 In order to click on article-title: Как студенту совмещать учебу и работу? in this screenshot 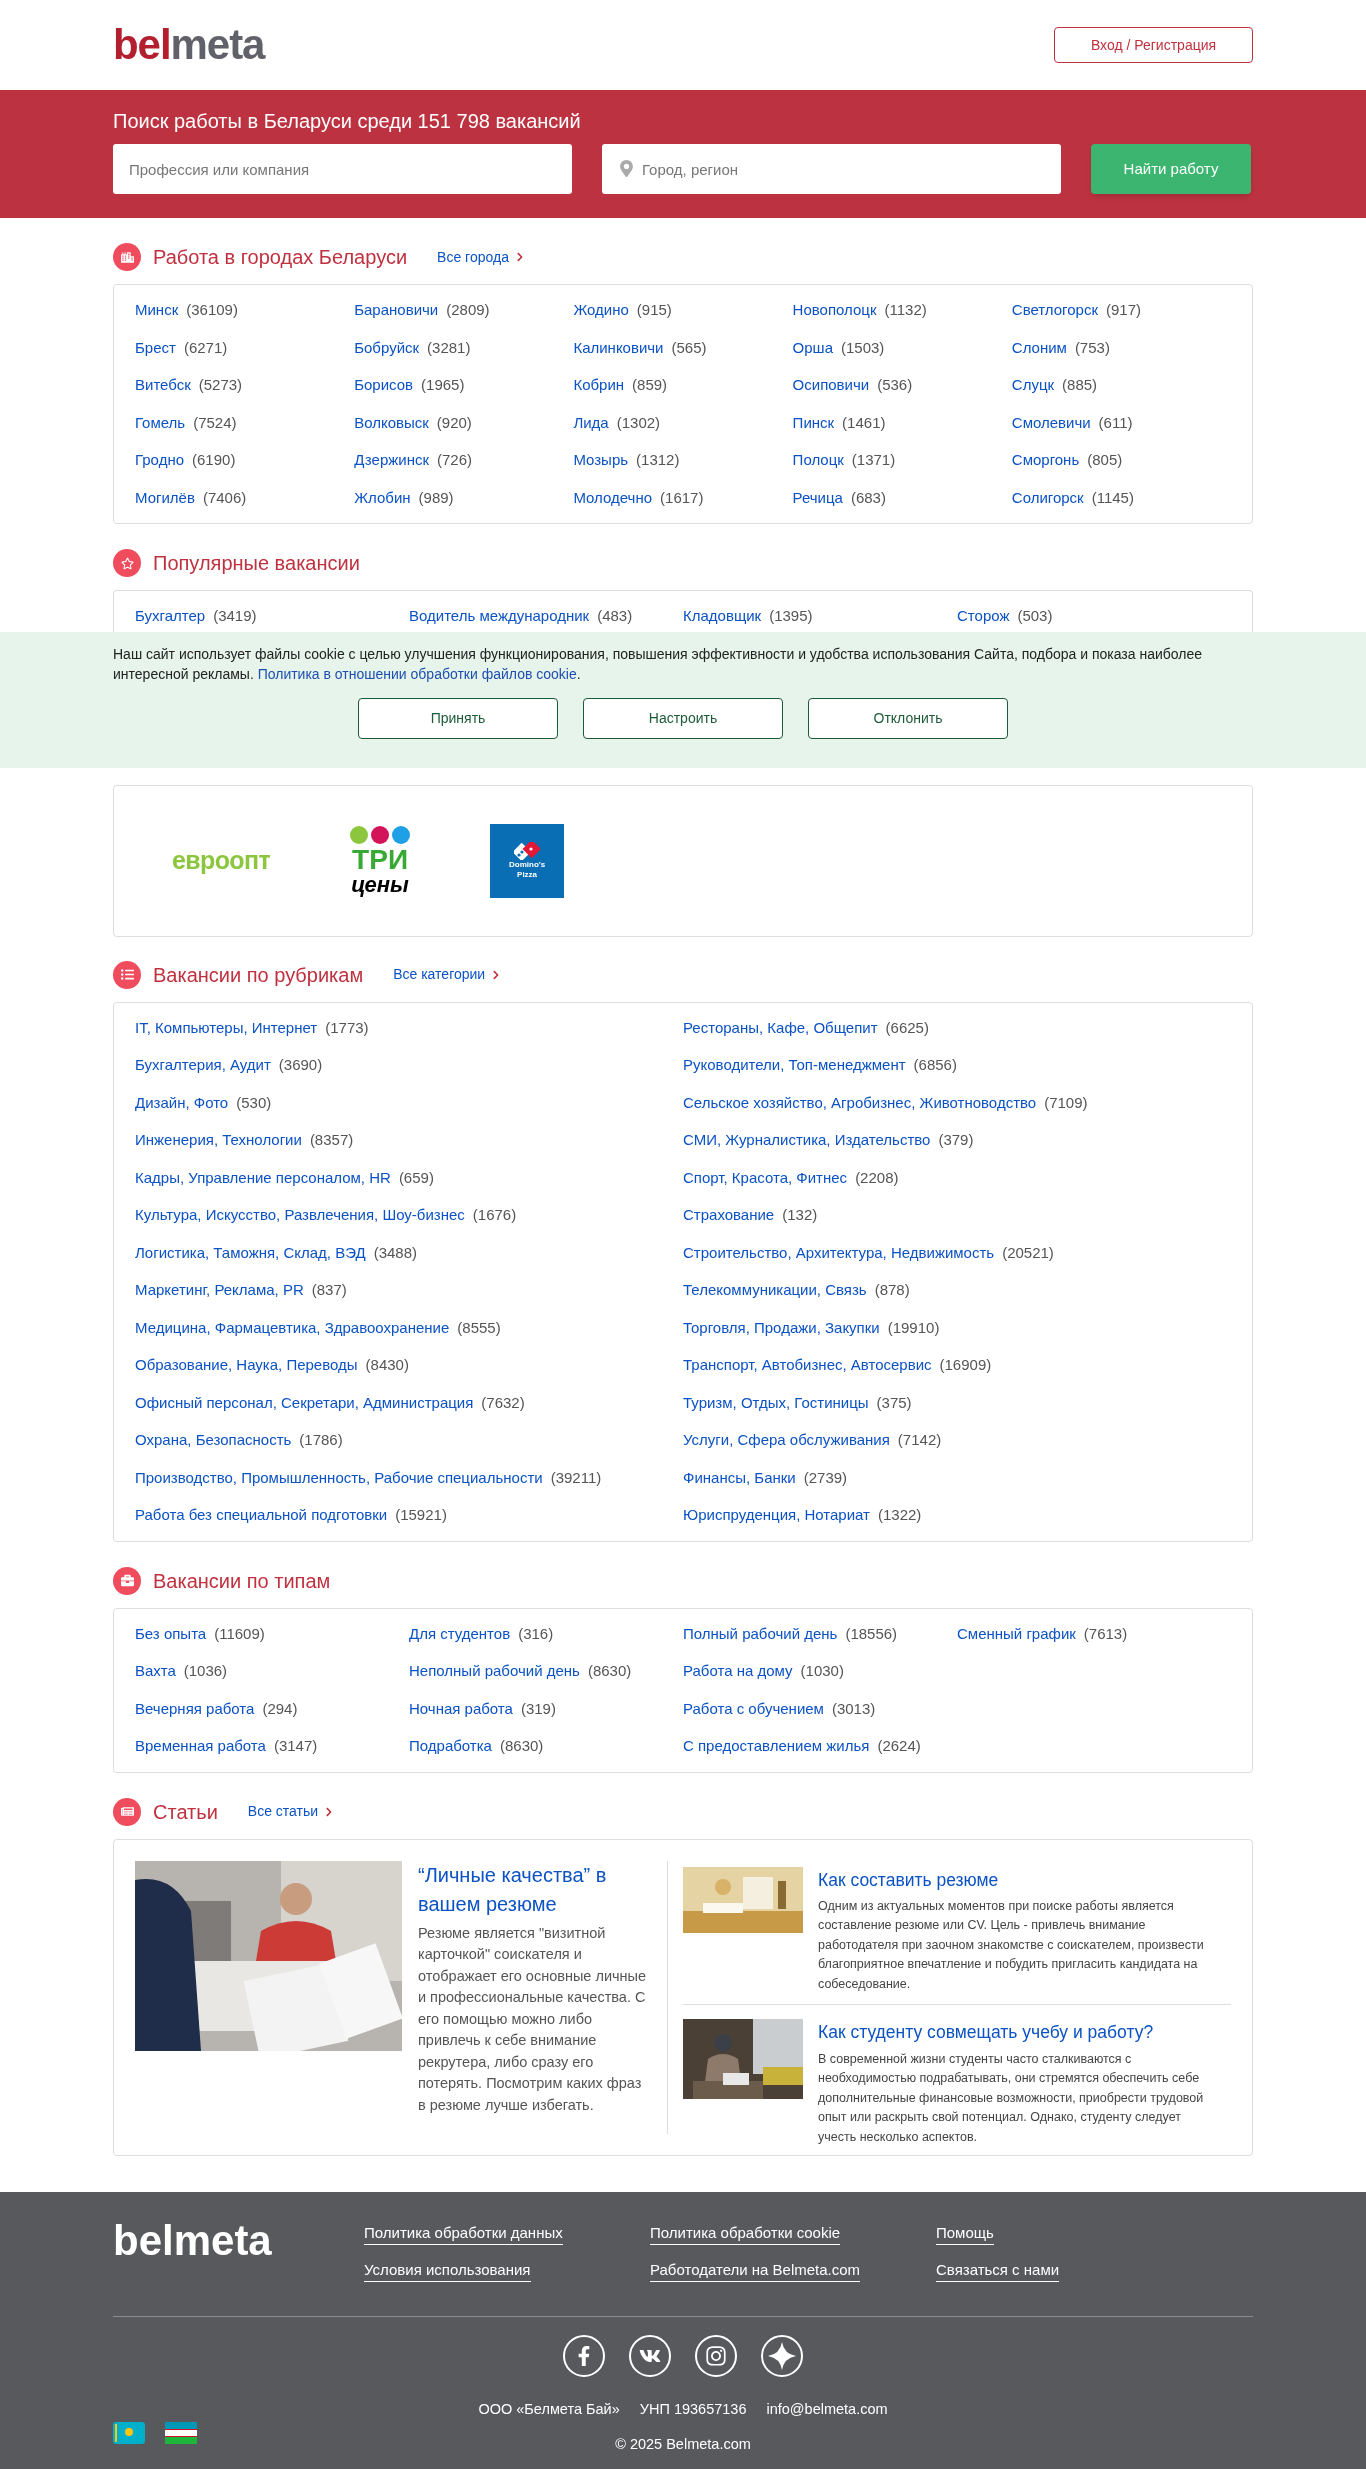, I will do `click(1018, 2032)`.